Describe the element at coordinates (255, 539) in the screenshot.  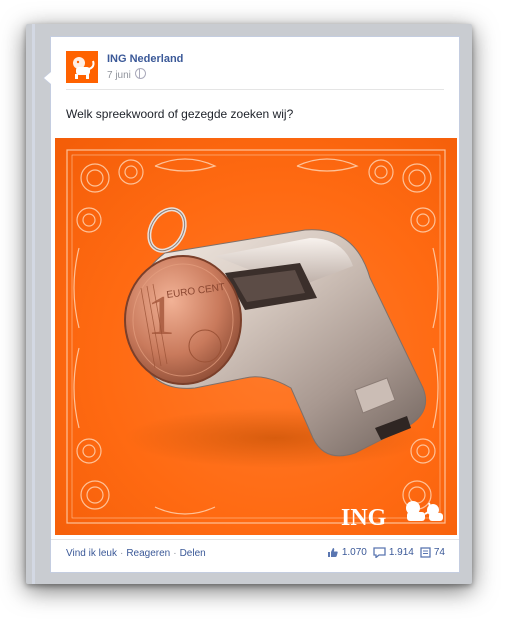
I see `footer-divider` at that location.